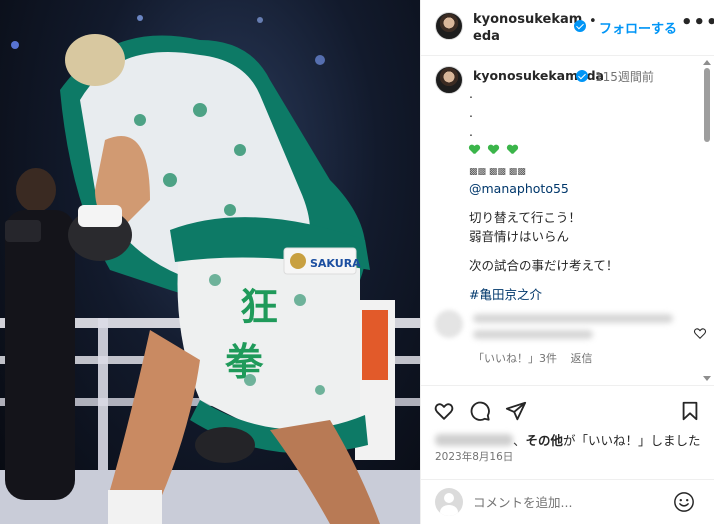 Image resolution: width=714 pixels, height=524 pixels. Describe the element at coordinates (516, 411) in the screenshot. I see `share-plane-icon` at that location.